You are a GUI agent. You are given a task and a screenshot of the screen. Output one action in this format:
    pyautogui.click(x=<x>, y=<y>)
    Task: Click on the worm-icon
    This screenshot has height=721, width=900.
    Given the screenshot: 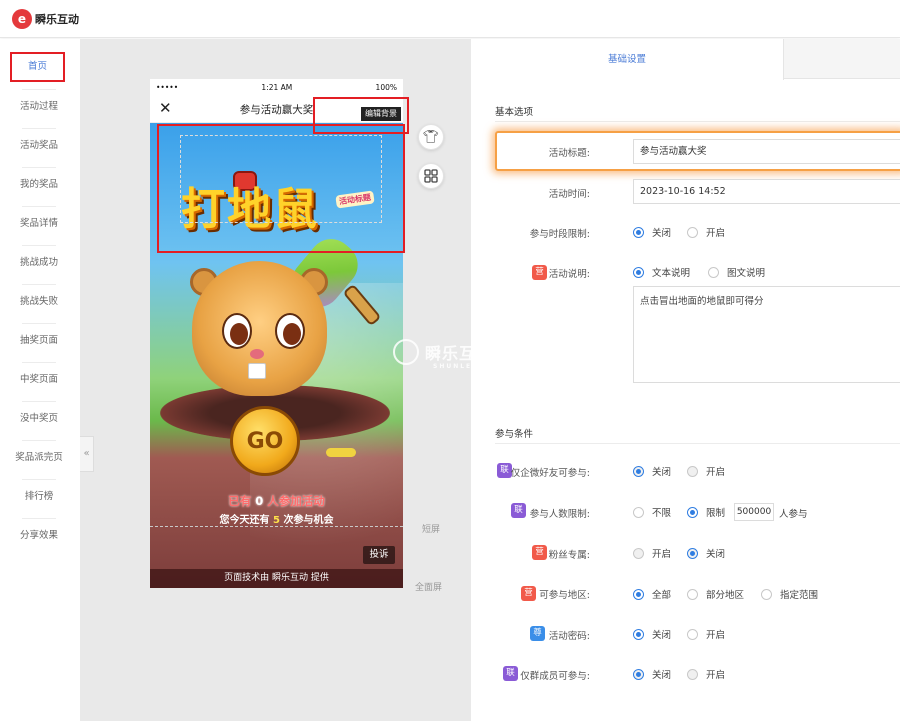 What is the action you would take?
    pyautogui.click(x=341, y=452)
    